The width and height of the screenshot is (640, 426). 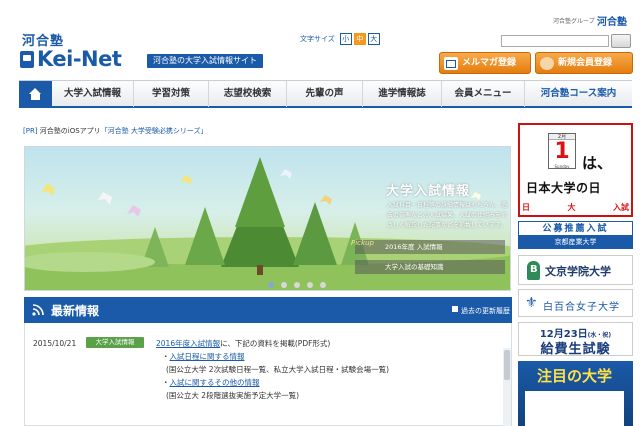 What do you see at coordinates (574, 21) in the screenshot?
I see `group-label: 河合塾グループ` at bounding box center [574, 21].